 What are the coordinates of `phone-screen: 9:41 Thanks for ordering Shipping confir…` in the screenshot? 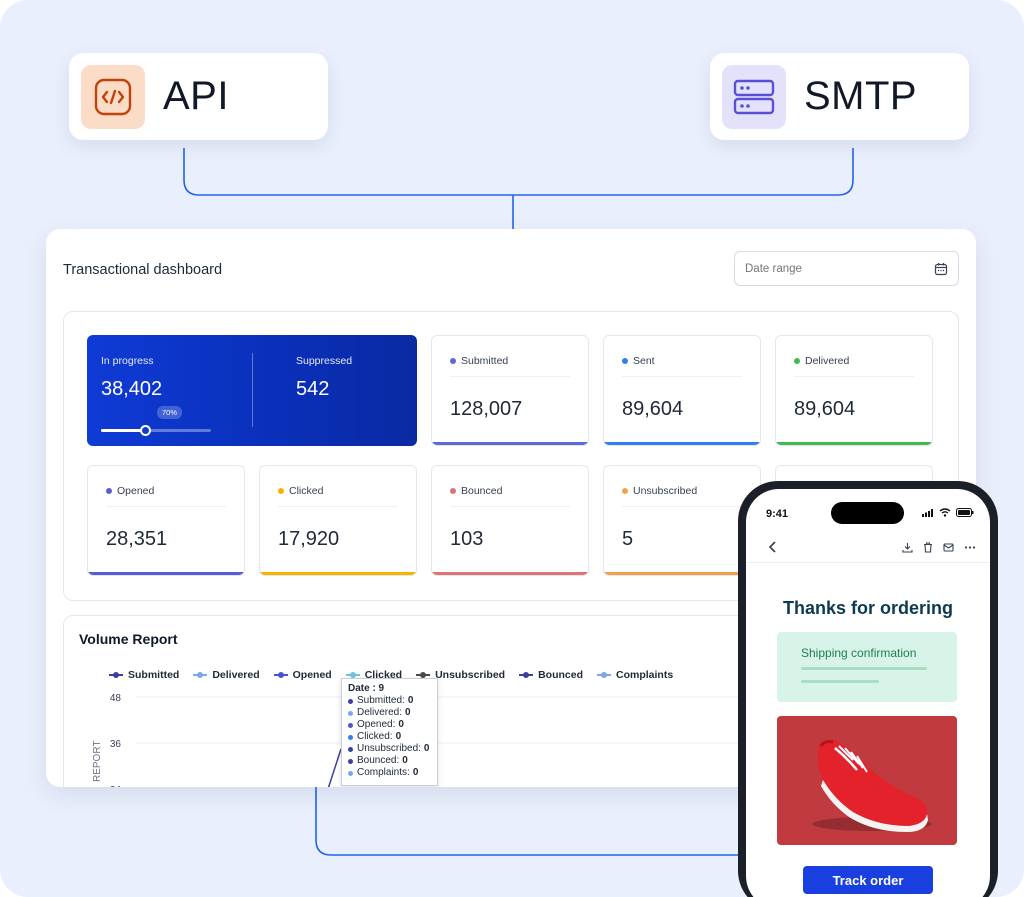 It's located at (868, 693).